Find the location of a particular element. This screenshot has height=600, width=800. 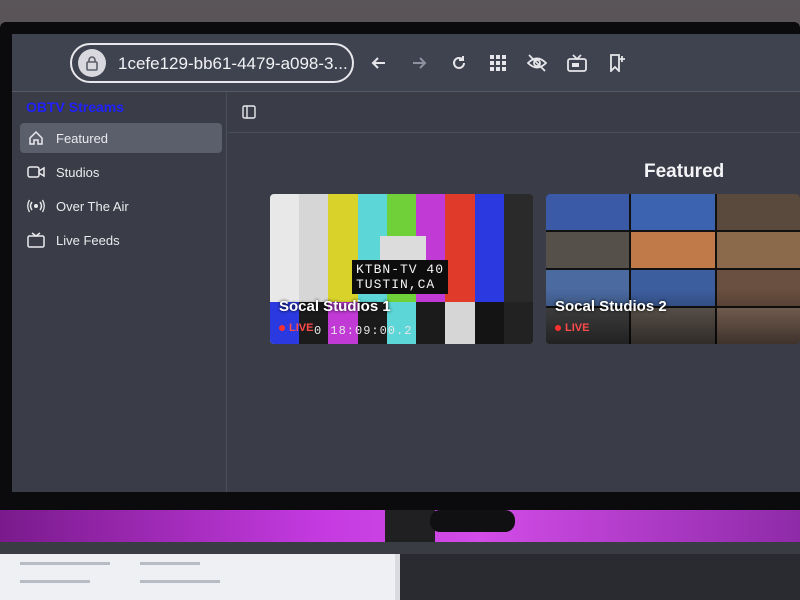

forward-icon is located at coordinates (419, 63).